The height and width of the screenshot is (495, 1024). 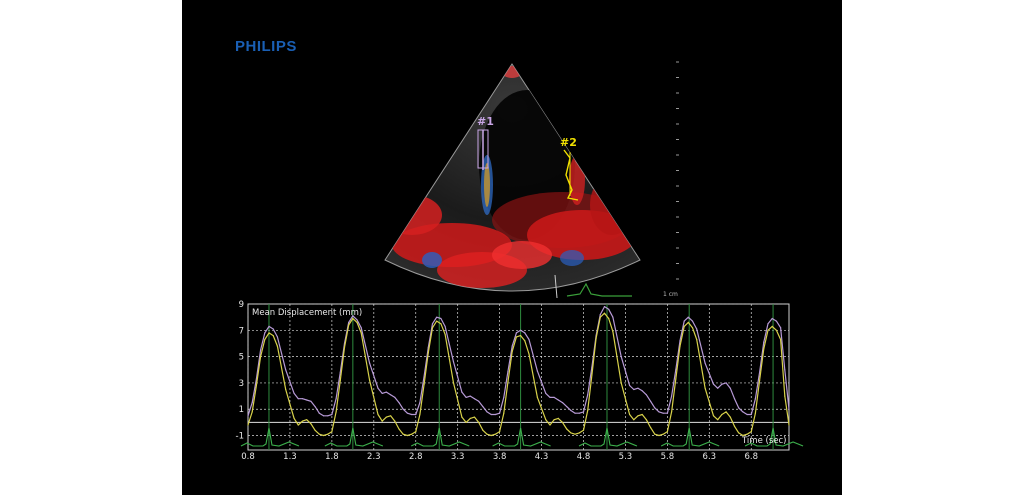 What do you see at coordinates (307, 313) in the screenshot?
I see `y-axis-label: Mean Displacement (mm)` at bounding box center [307, 313].